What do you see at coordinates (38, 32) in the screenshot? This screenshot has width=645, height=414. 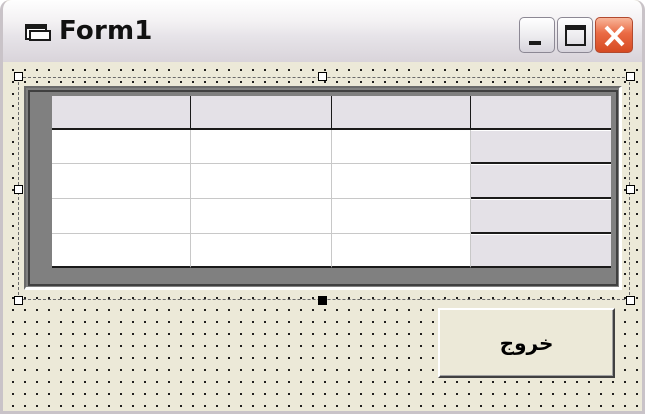 I see `form-window-icon` at bounding box center [38, 32].